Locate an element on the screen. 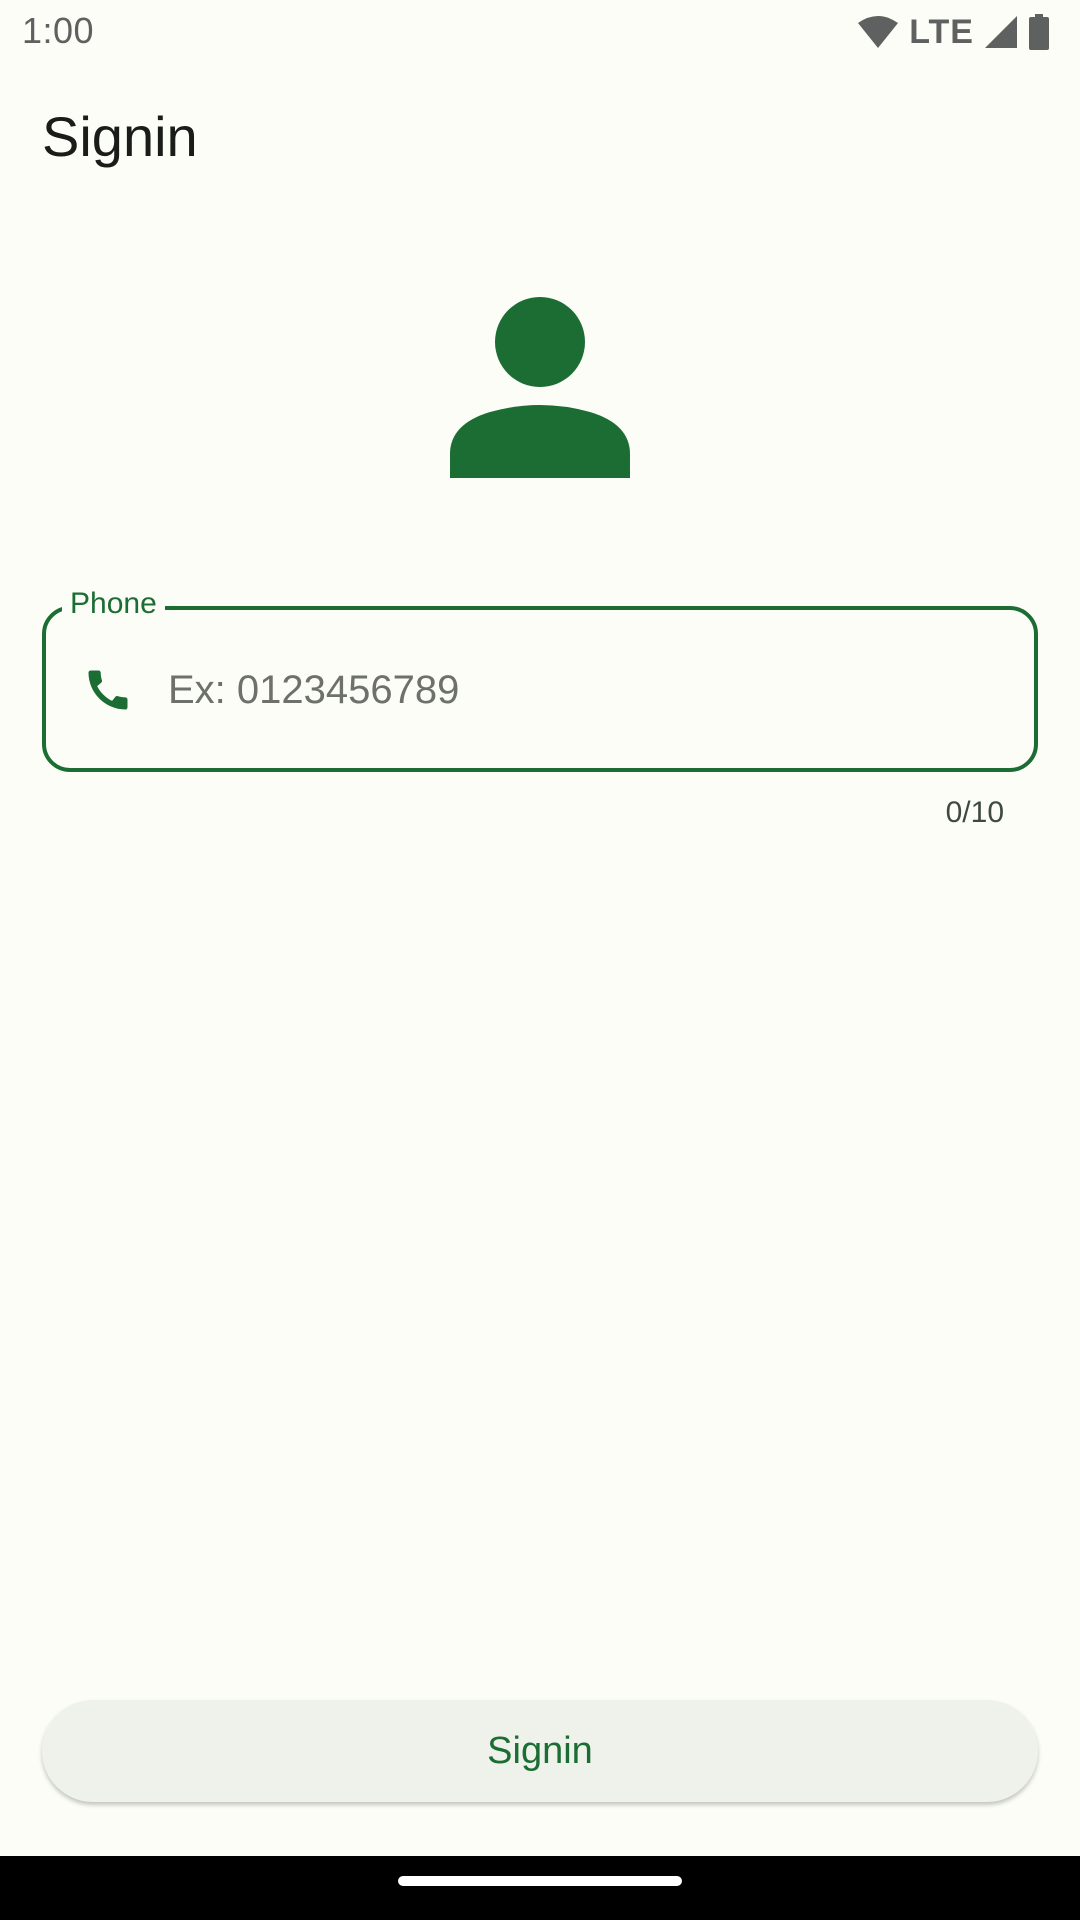 The image size is (1080, 1920). home-gesture-handle is located at coordinates (540, 1881).